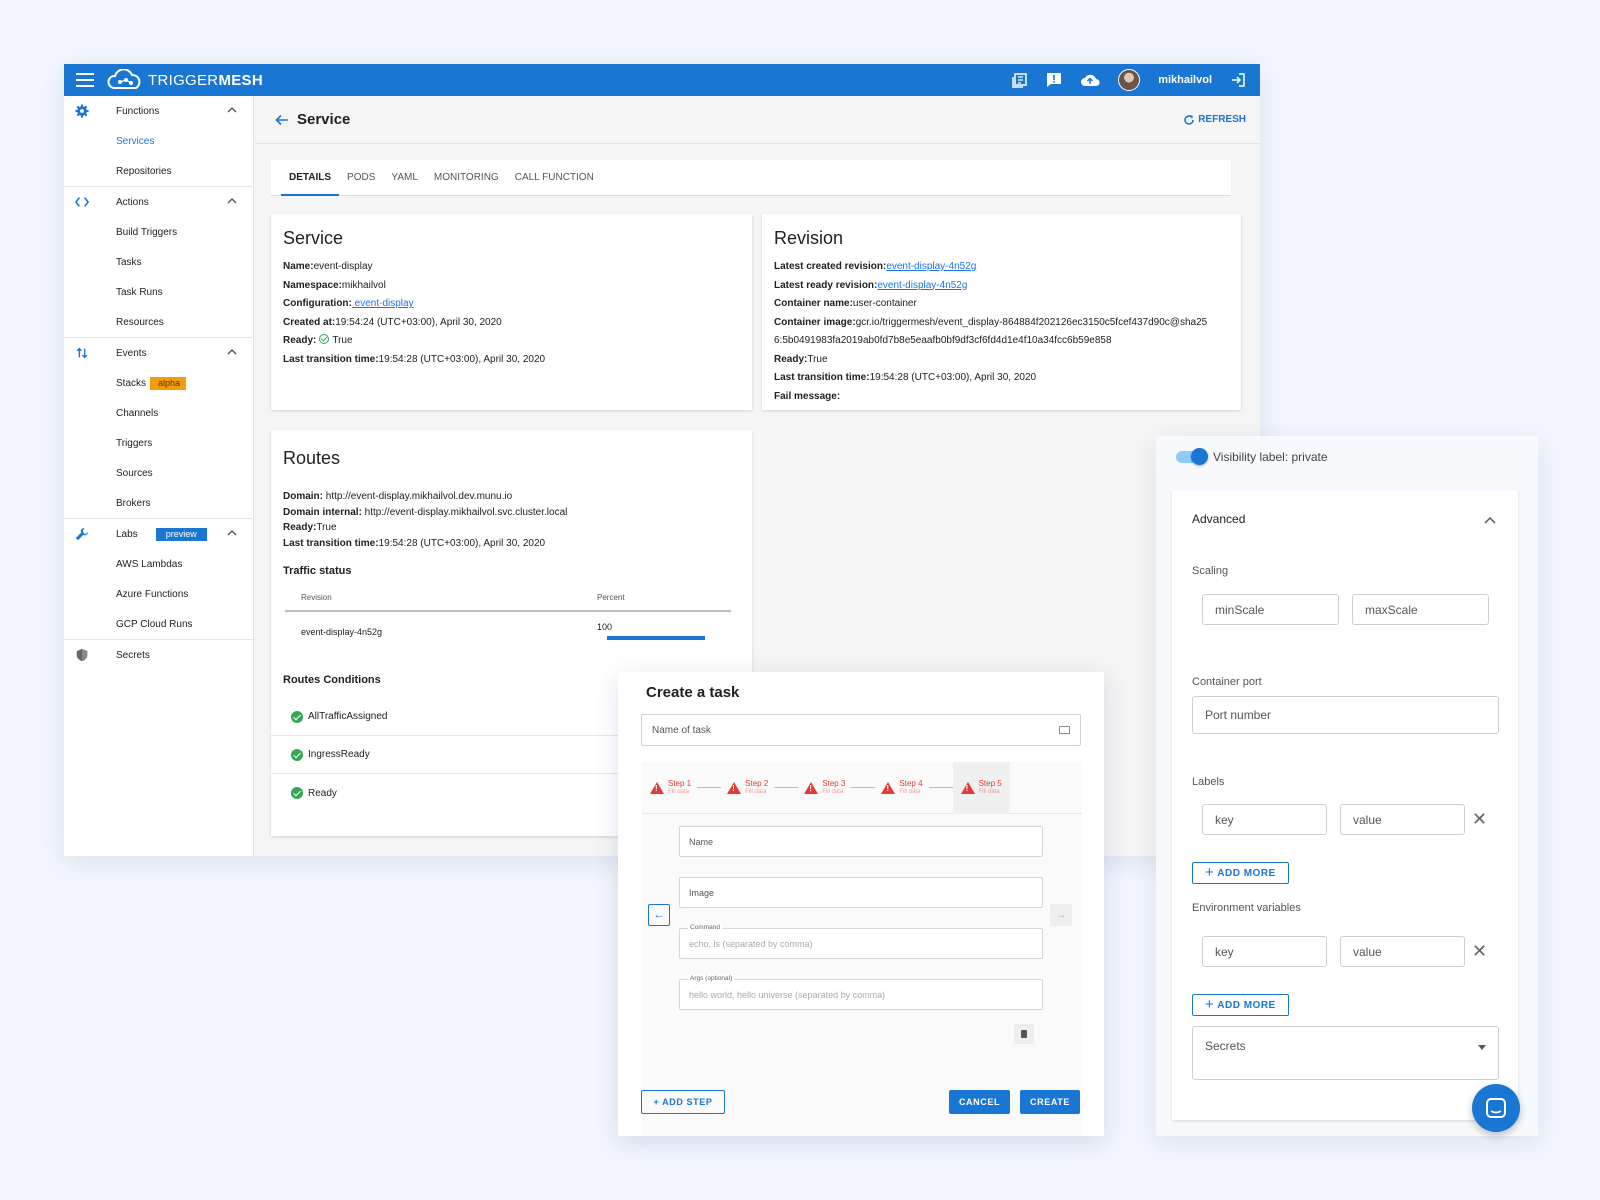 This screenshot has width=1600, height=1200. Describe the element at coordinates (656, 637) in the screenshot. I see `traffic-progress-bar` at that location.